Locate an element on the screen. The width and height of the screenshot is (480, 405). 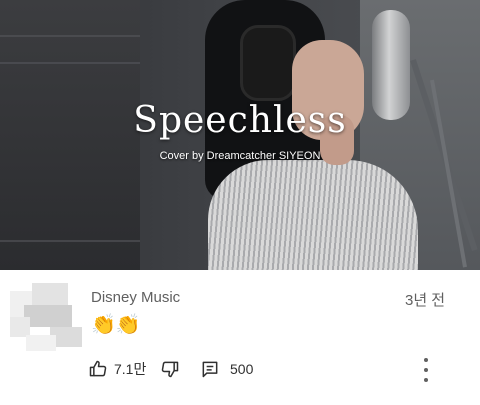
reply-count: 500 is located at coordinates (242, 369).